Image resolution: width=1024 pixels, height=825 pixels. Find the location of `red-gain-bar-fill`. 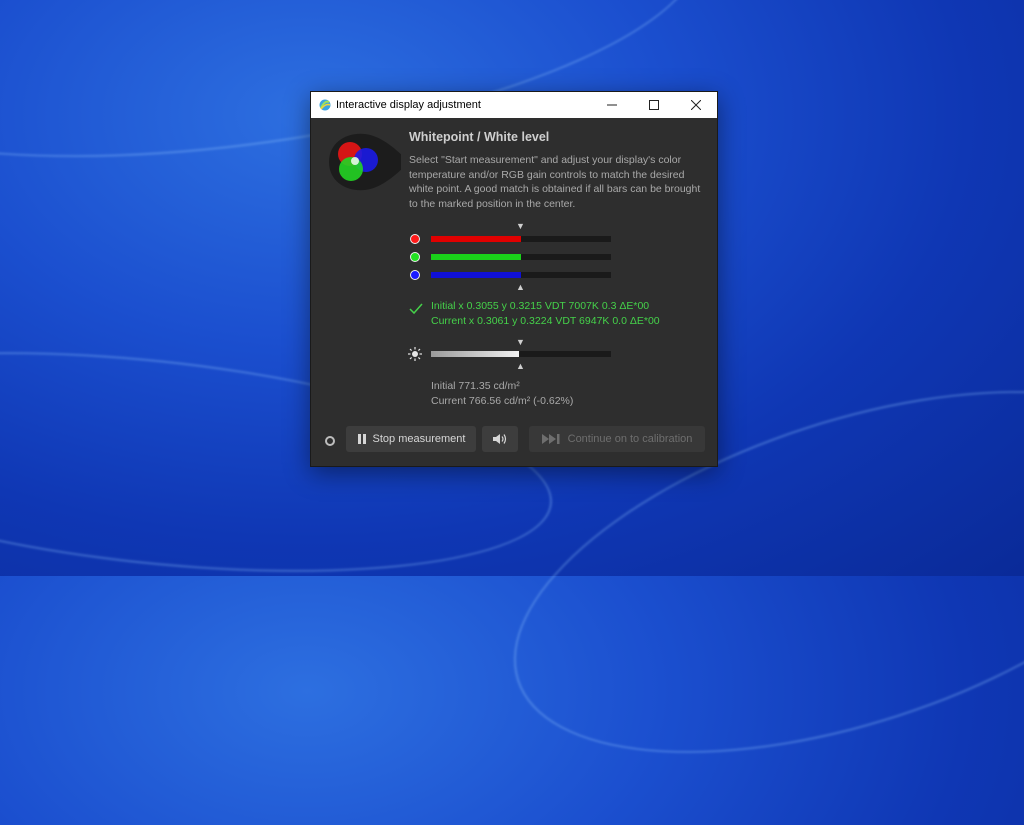

red-gain-bar-fill is located at coordinates (476, 239).